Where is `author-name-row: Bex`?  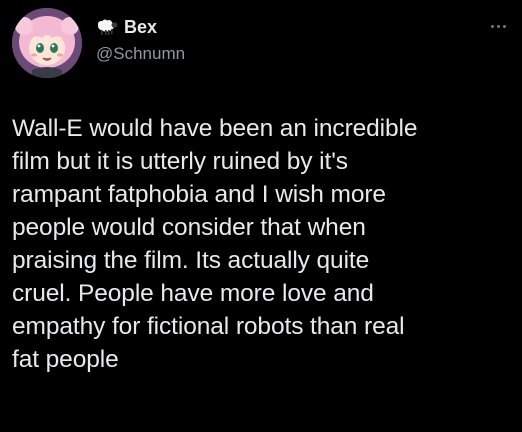
author-name-row: Bex is located at coordinates (126, 27).